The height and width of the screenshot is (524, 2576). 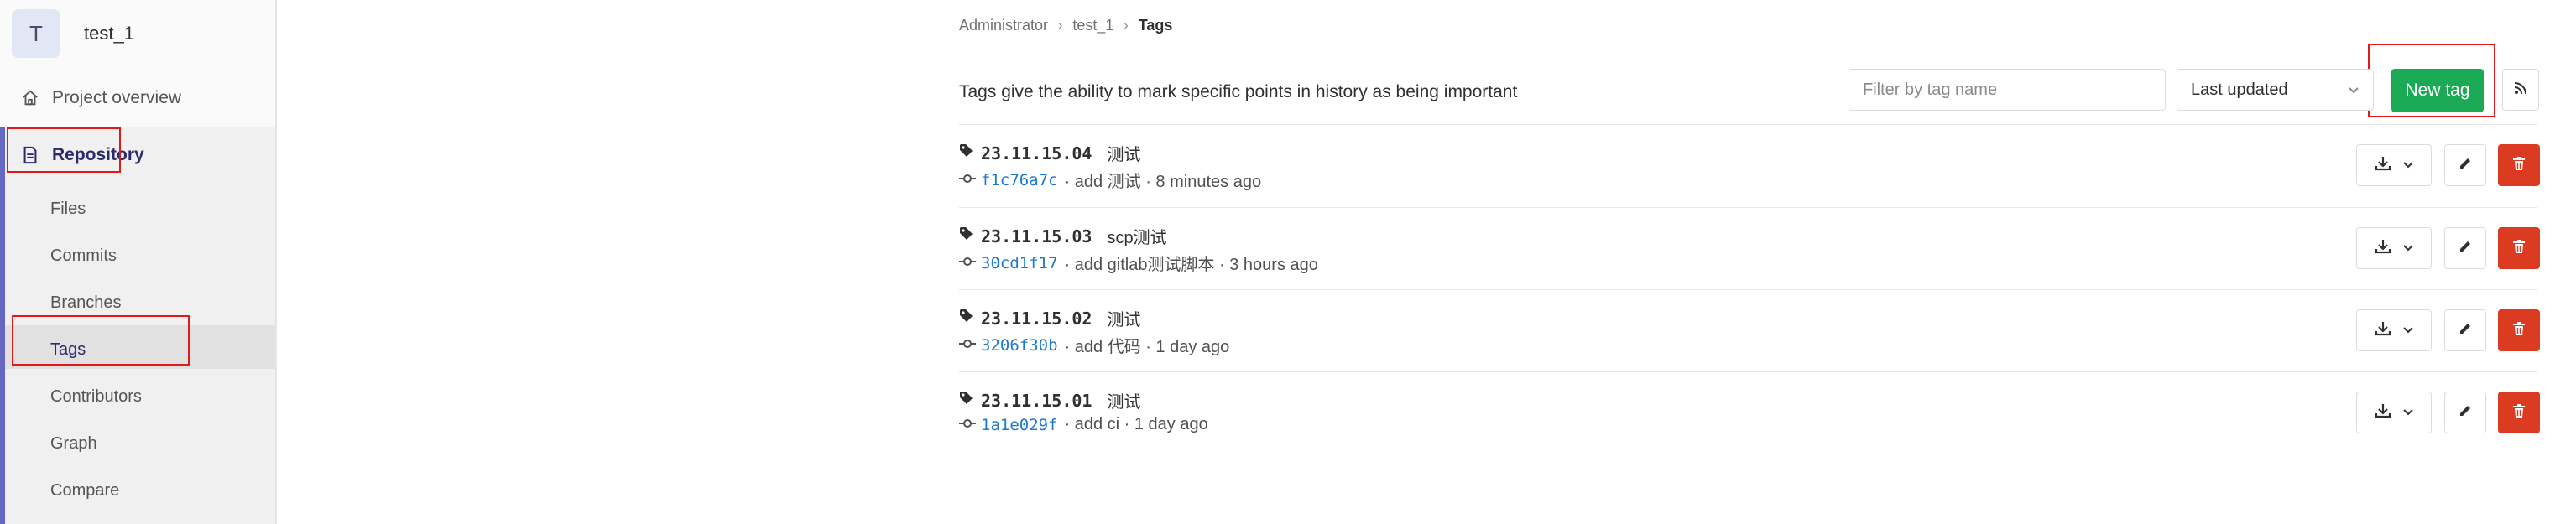 What do you see at coordinates (1163, 182) in the screenshot?
I see `commit-info: · add 测试 · 8 minutes ago` at bounding box center [1163, 182].